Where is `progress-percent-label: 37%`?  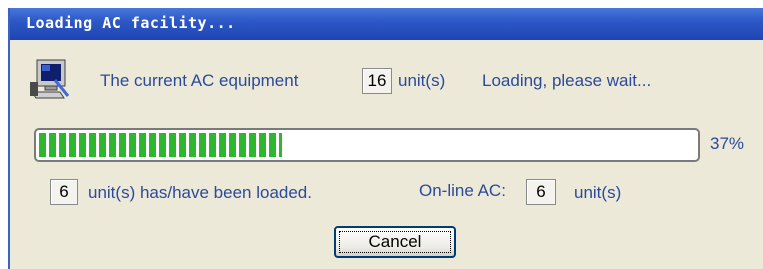
progress-percent-label: 37% is located at coordinates (727, 143).